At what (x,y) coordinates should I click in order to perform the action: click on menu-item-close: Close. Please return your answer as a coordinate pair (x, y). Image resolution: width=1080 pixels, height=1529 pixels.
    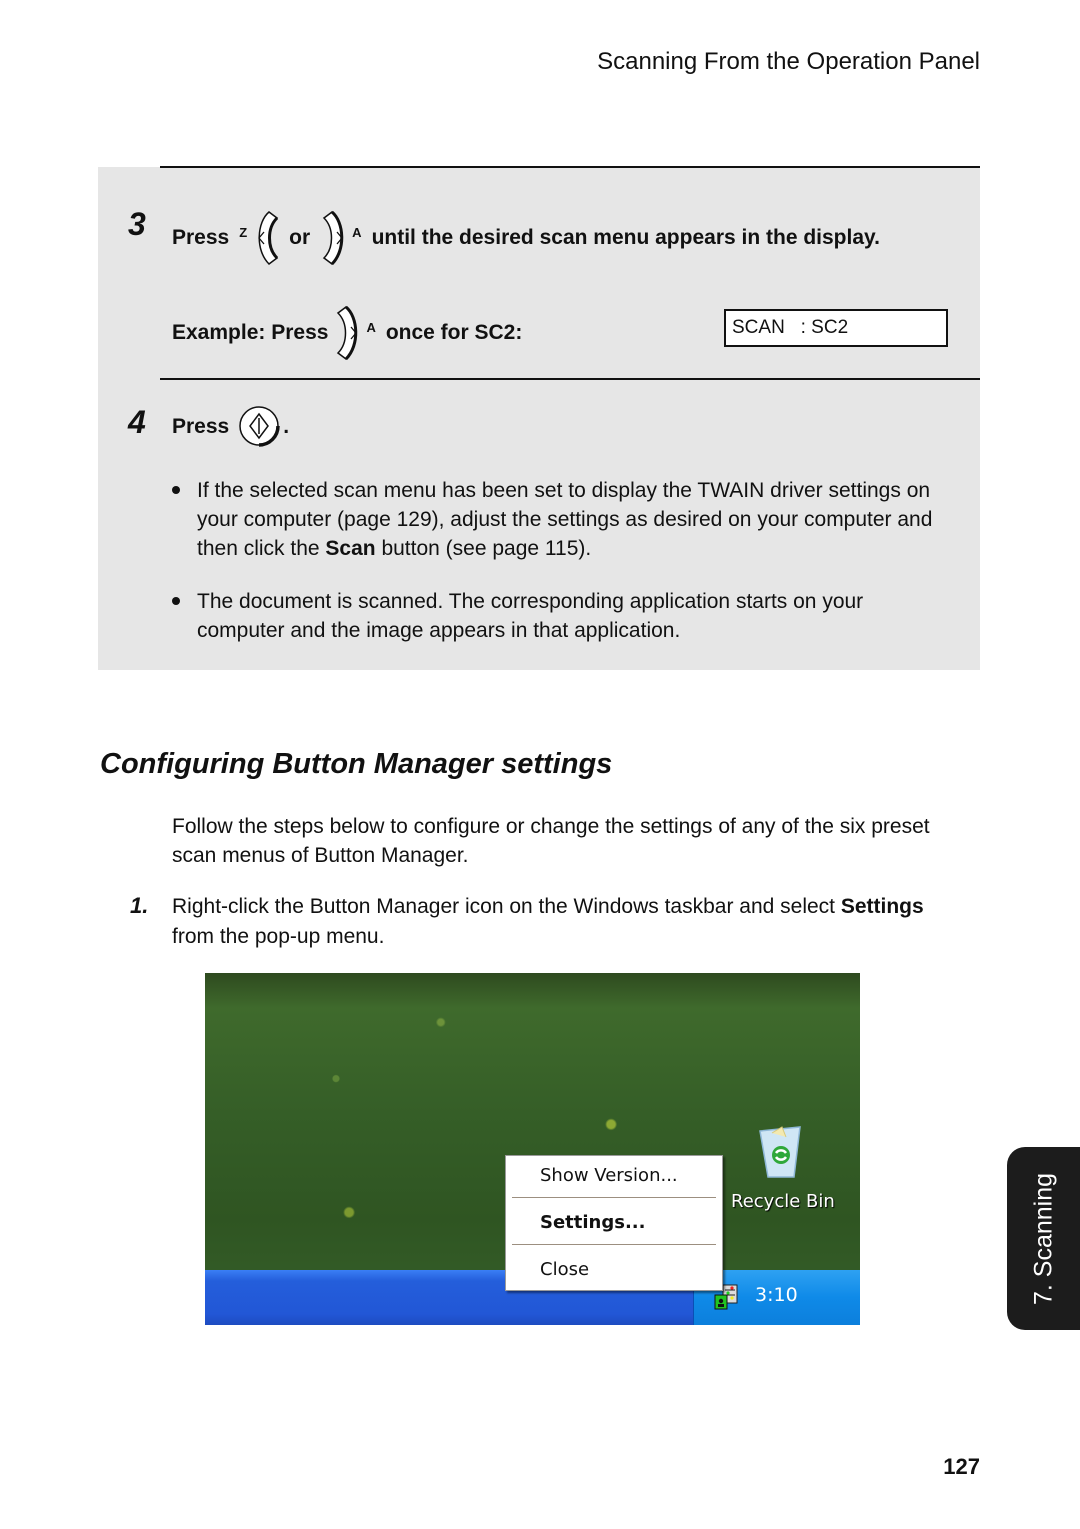
    Looking at the image, I should click on (564, 1269).